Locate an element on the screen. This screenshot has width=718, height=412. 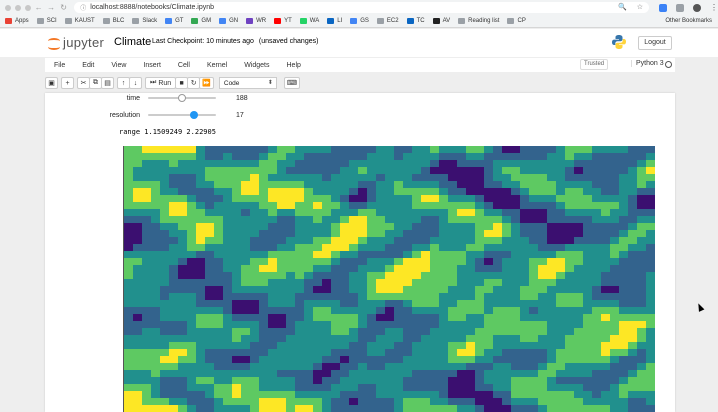
other-bookmarks: Other Bookmarks is located at coordinates (683, 21).